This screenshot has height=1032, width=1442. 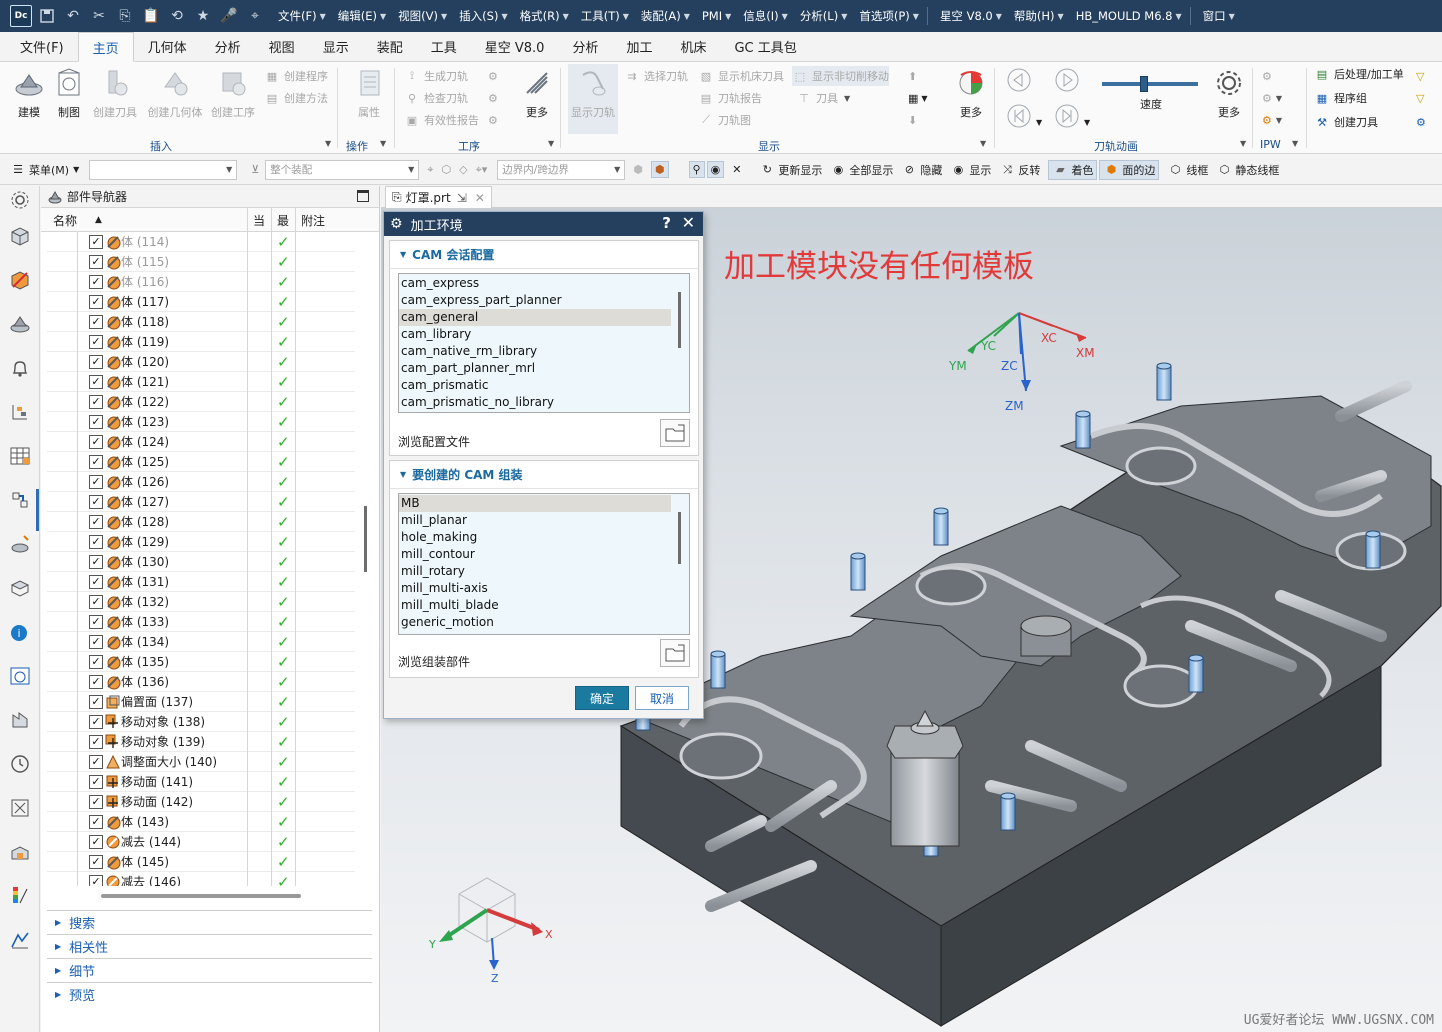 What do you see at coordinates (535, 503) in the screenshot?
I see `list-item: MB` at bounding box center [535, 503].